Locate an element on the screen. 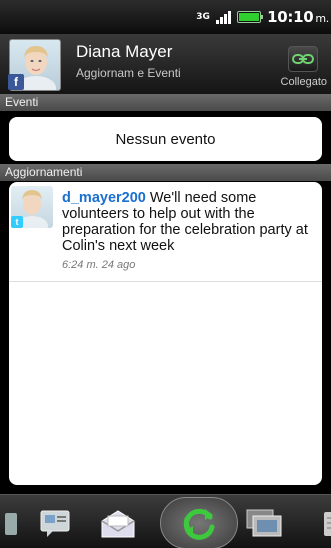 This screenshot has width=331, height=548. messages-button is located at coordinates (56, 524).